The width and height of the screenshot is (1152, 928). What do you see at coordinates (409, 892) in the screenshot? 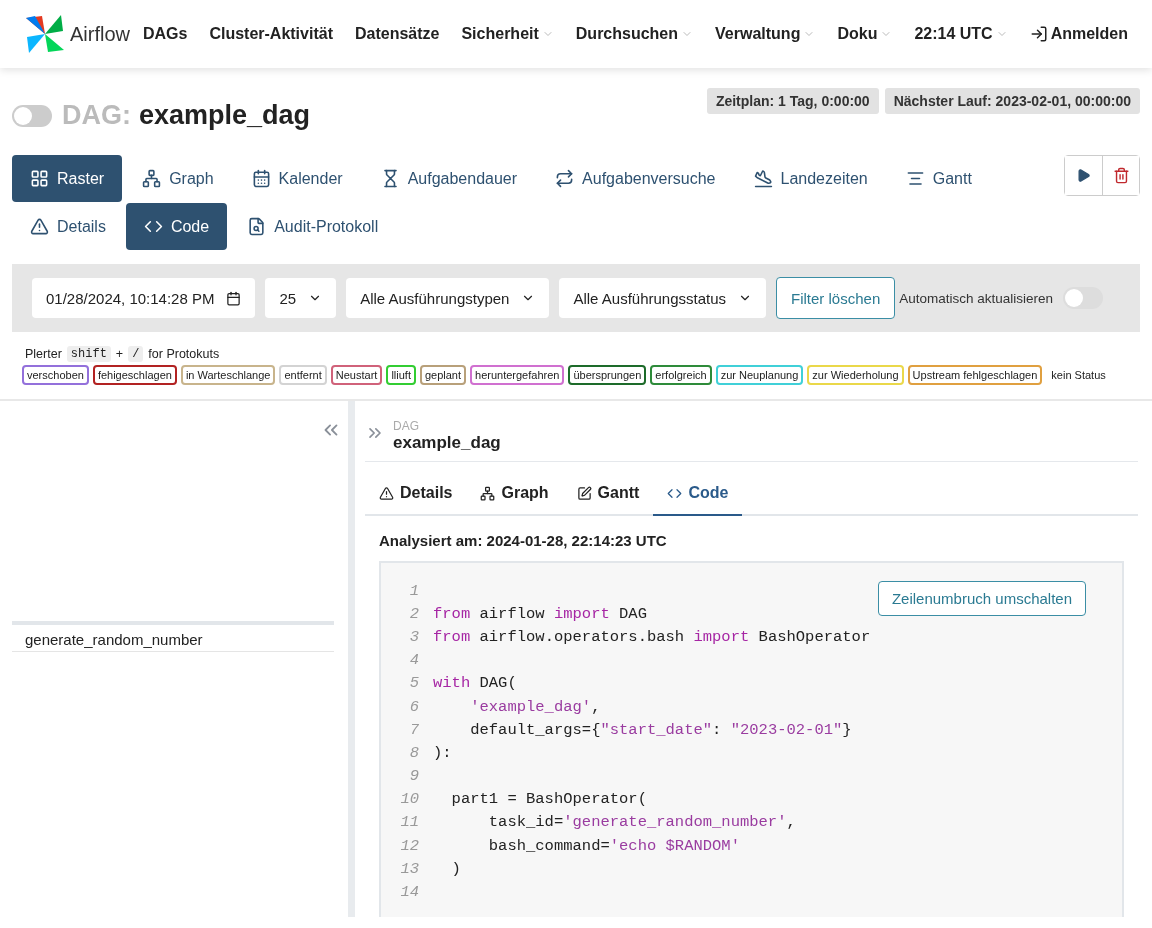
I see `line-number: 14` at bounding box center [409, 892].